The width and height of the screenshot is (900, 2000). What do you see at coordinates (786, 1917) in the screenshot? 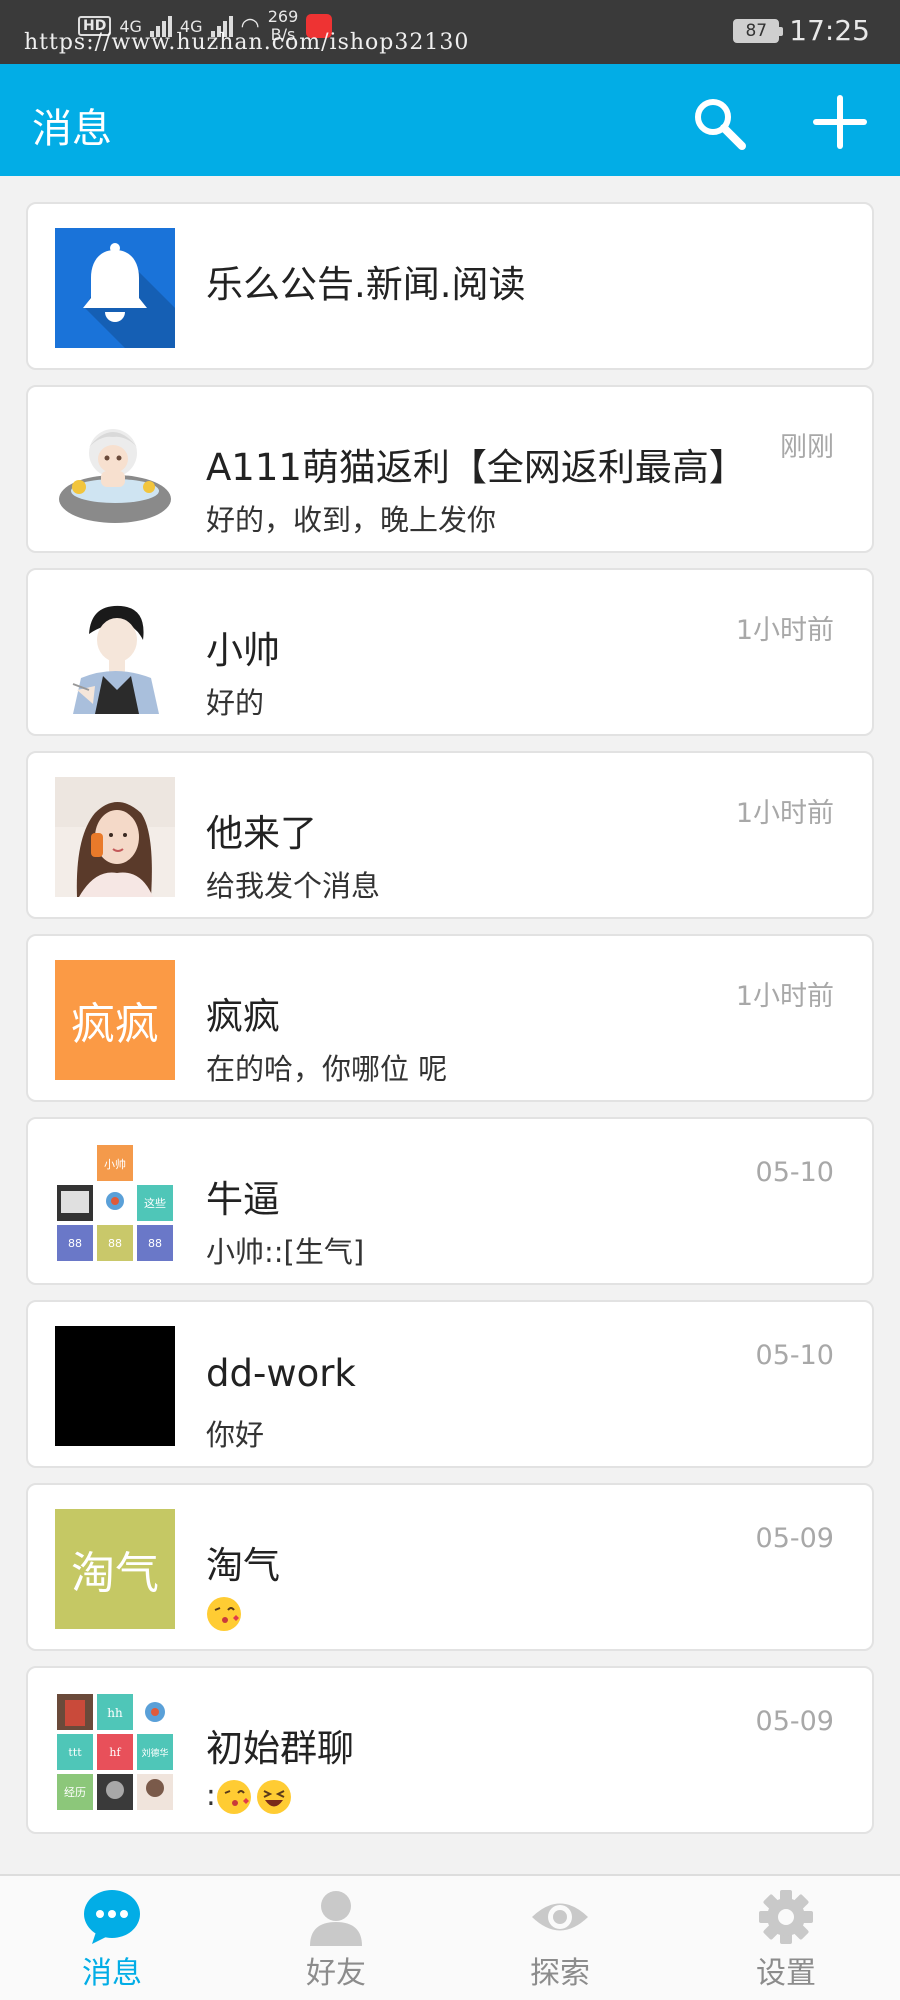
I see `gear-icon` at bounding box center [786, 1917].